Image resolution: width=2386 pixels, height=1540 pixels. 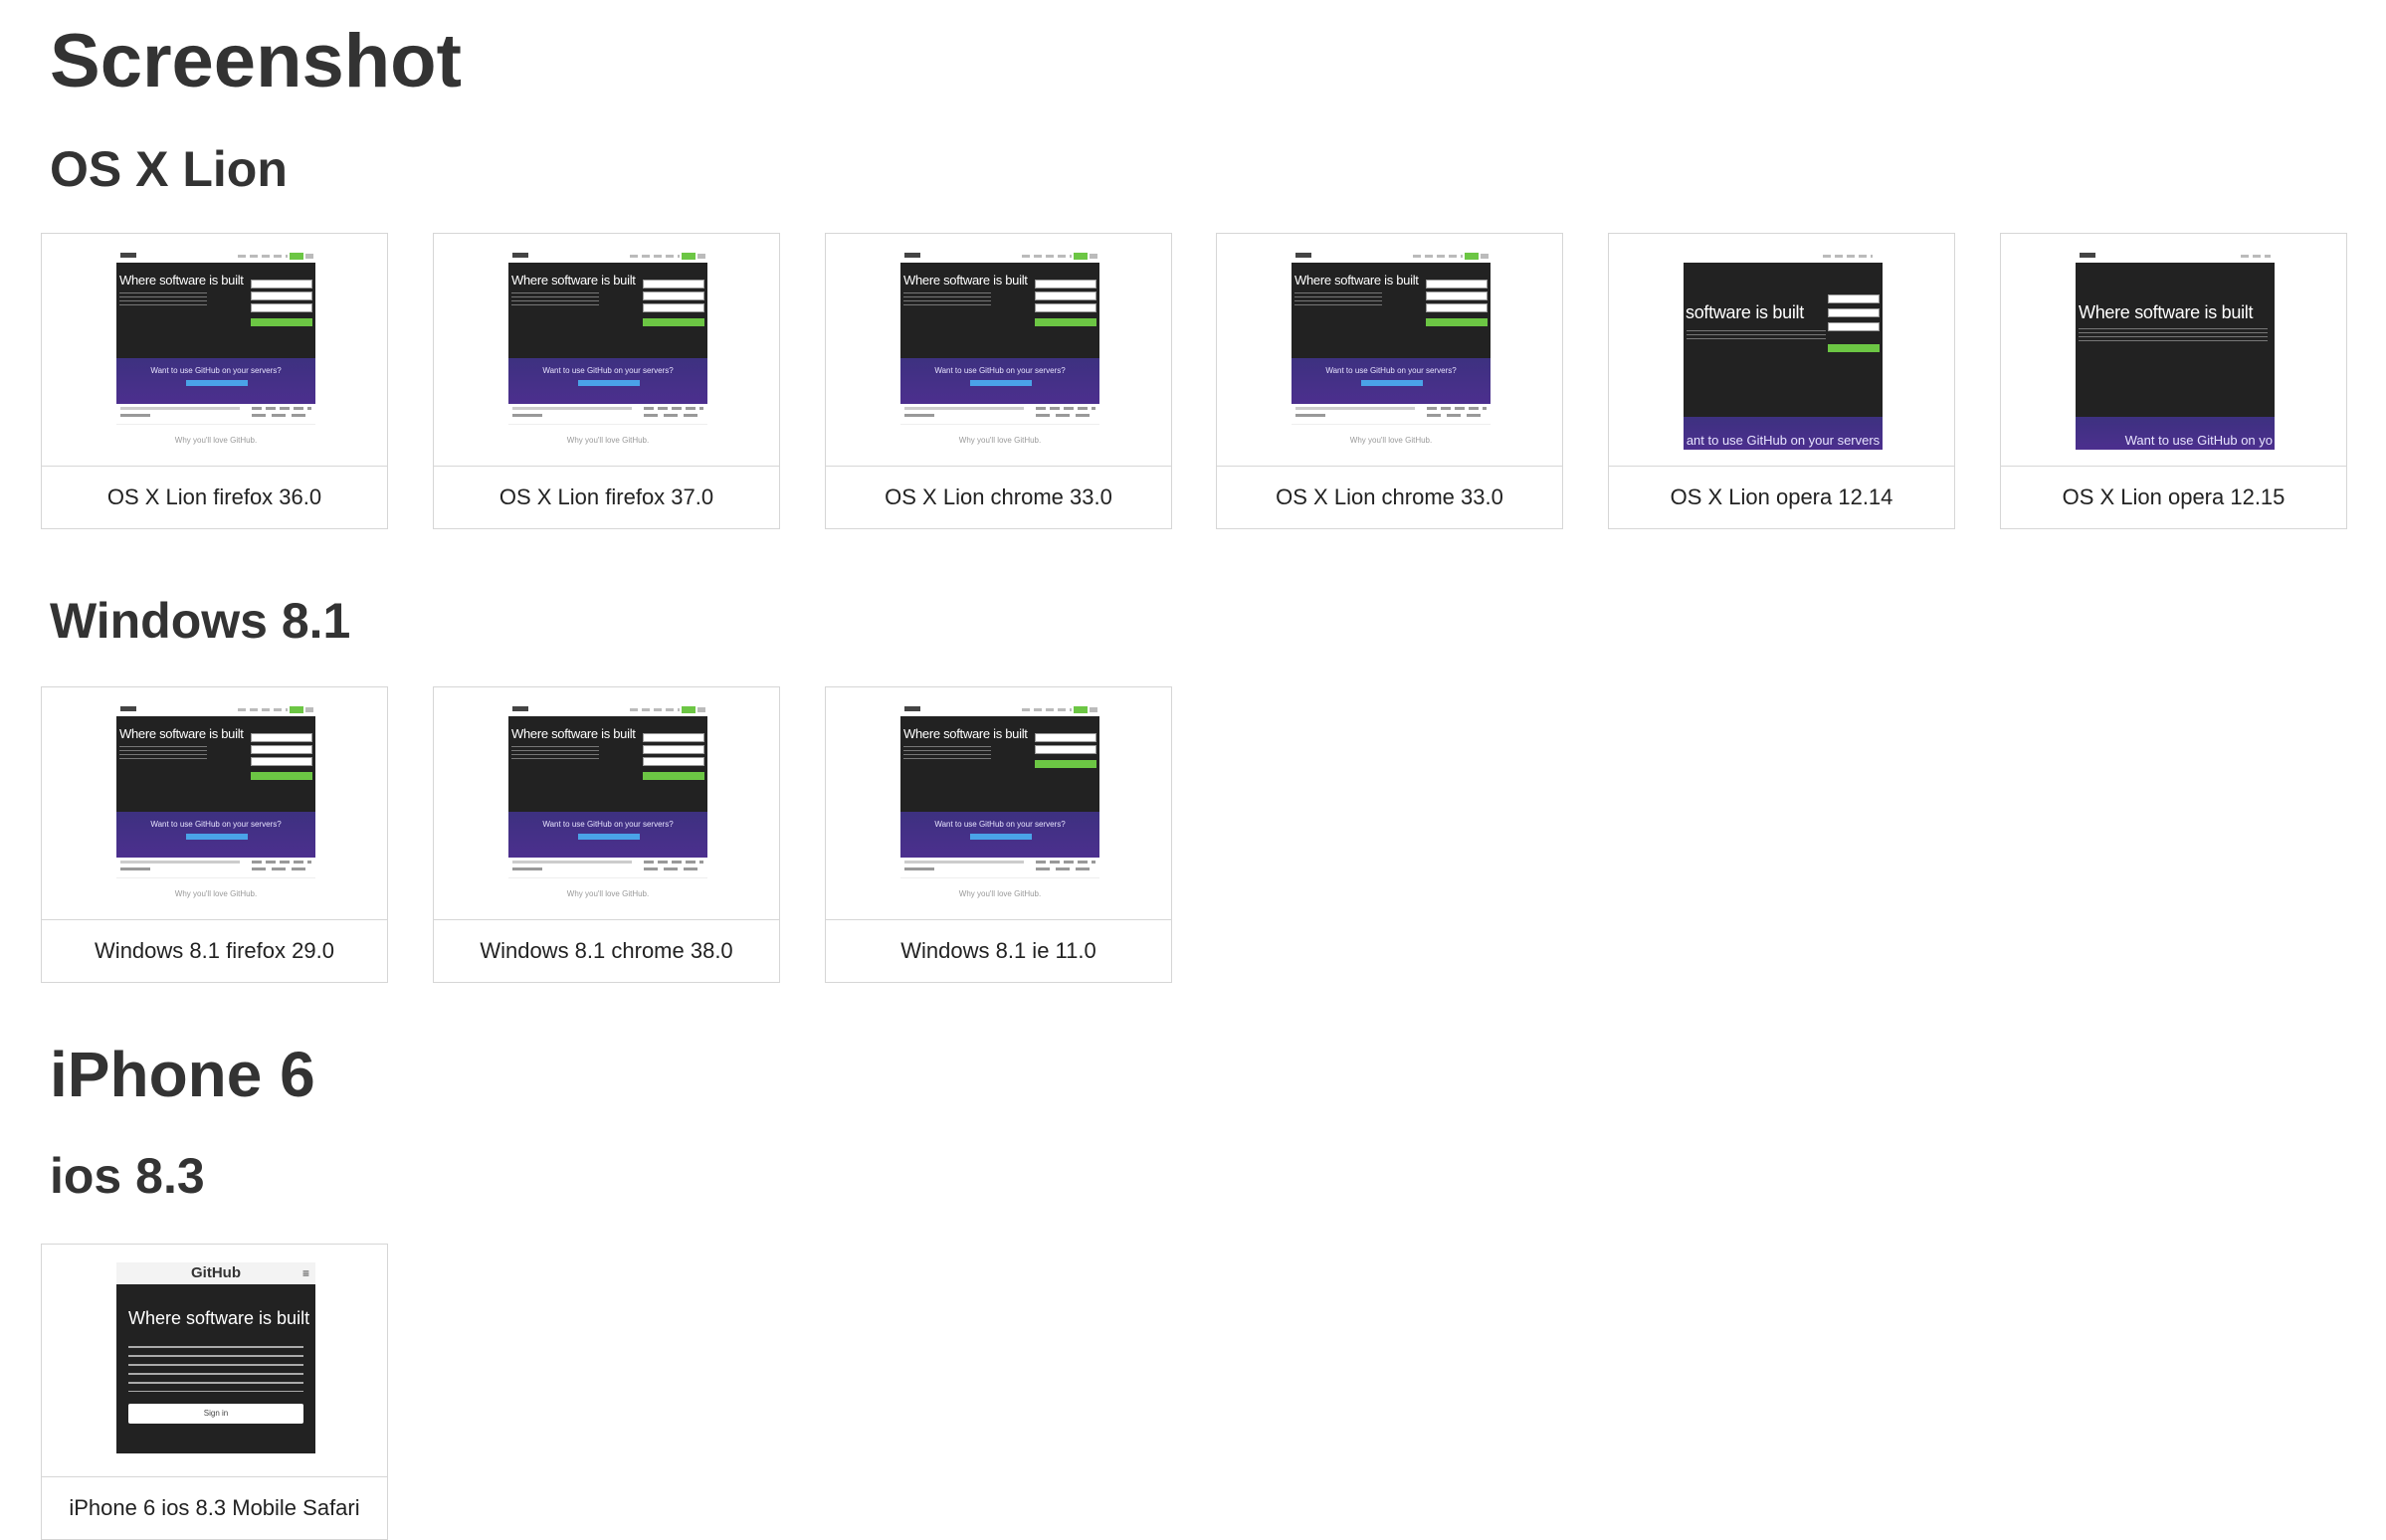 I want to click on thumb-band-text: Want to use GitHub on yo, so click(x=2198, y=440).